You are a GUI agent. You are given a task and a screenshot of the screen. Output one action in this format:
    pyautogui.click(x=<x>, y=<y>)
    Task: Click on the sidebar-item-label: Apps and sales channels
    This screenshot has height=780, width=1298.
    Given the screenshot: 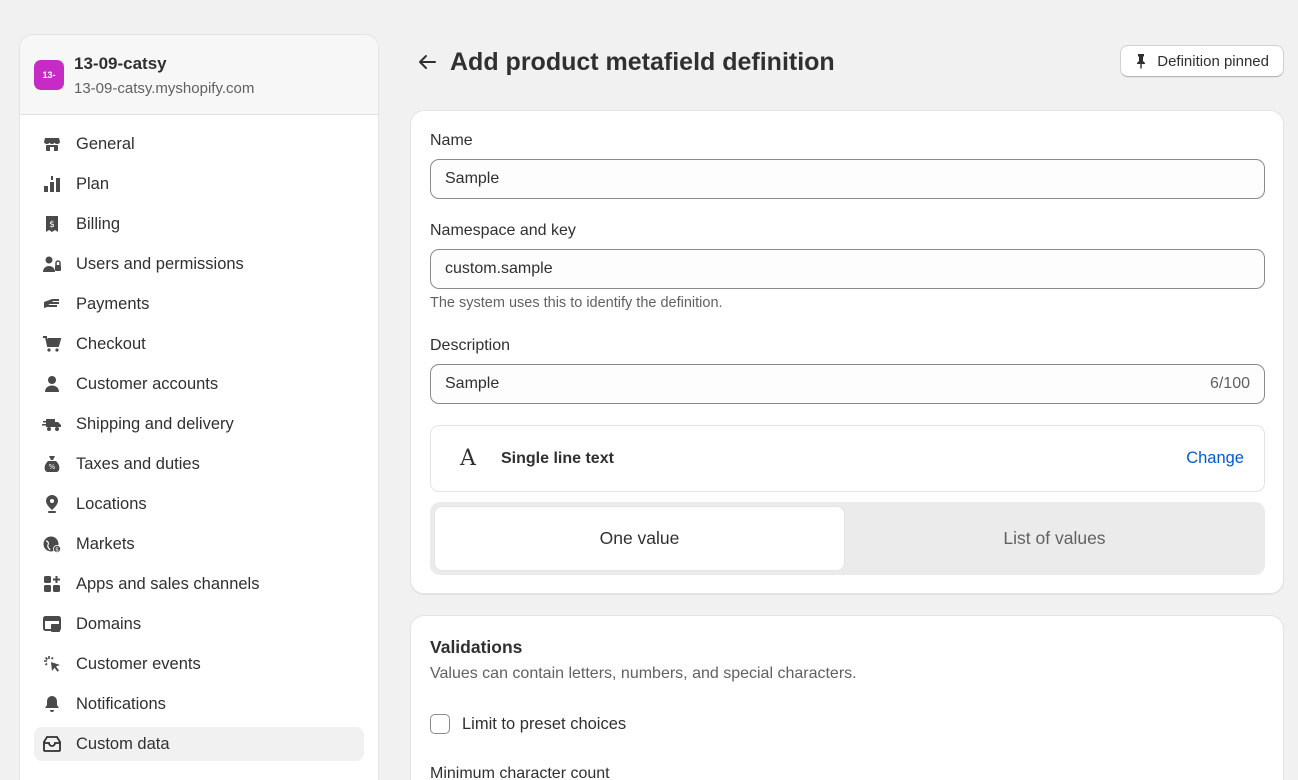 What is the action you would take?
    pyautogui.click(x=168, y=583)
    